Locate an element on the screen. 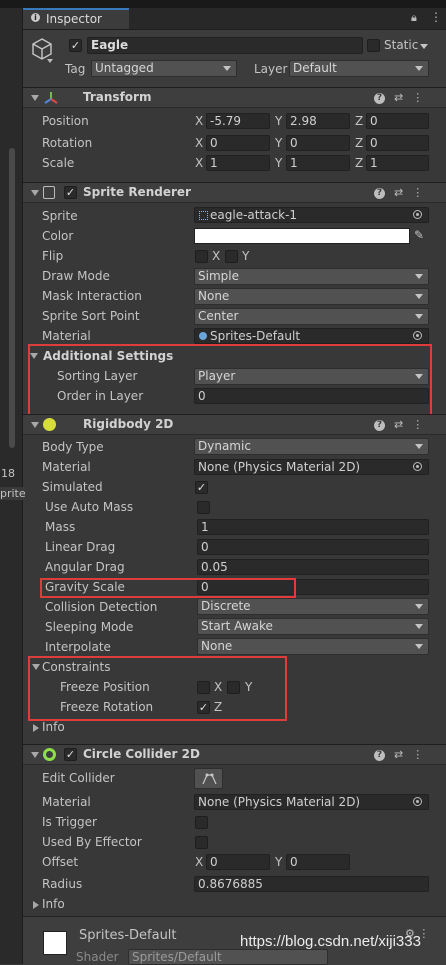 Image resolution: width=446 pixels, height=965 pixels. rigidbody-title: Rigidbody 2D is located at coordinates (128, 424).